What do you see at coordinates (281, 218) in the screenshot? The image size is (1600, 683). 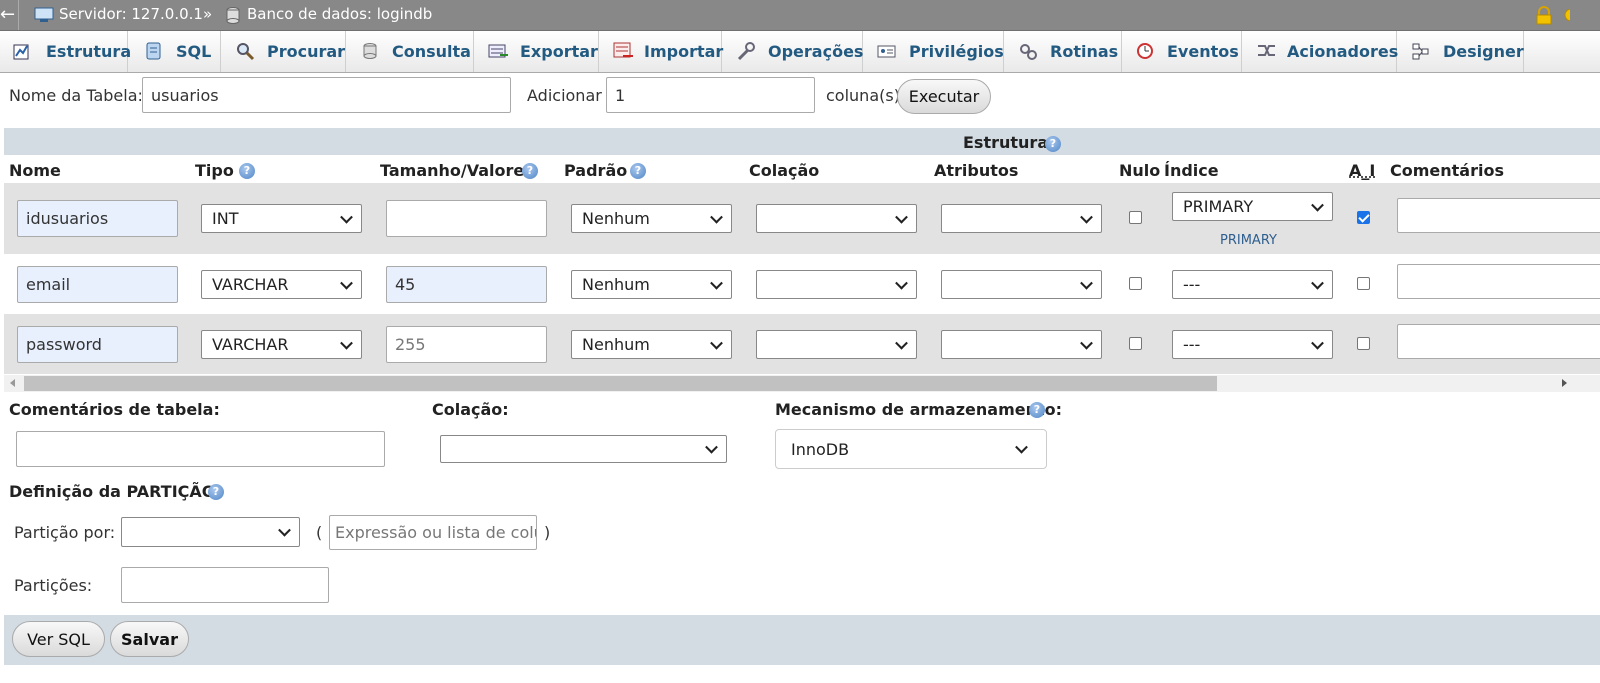 I see `column-type-select: INT` at bounding box center [281, 218].